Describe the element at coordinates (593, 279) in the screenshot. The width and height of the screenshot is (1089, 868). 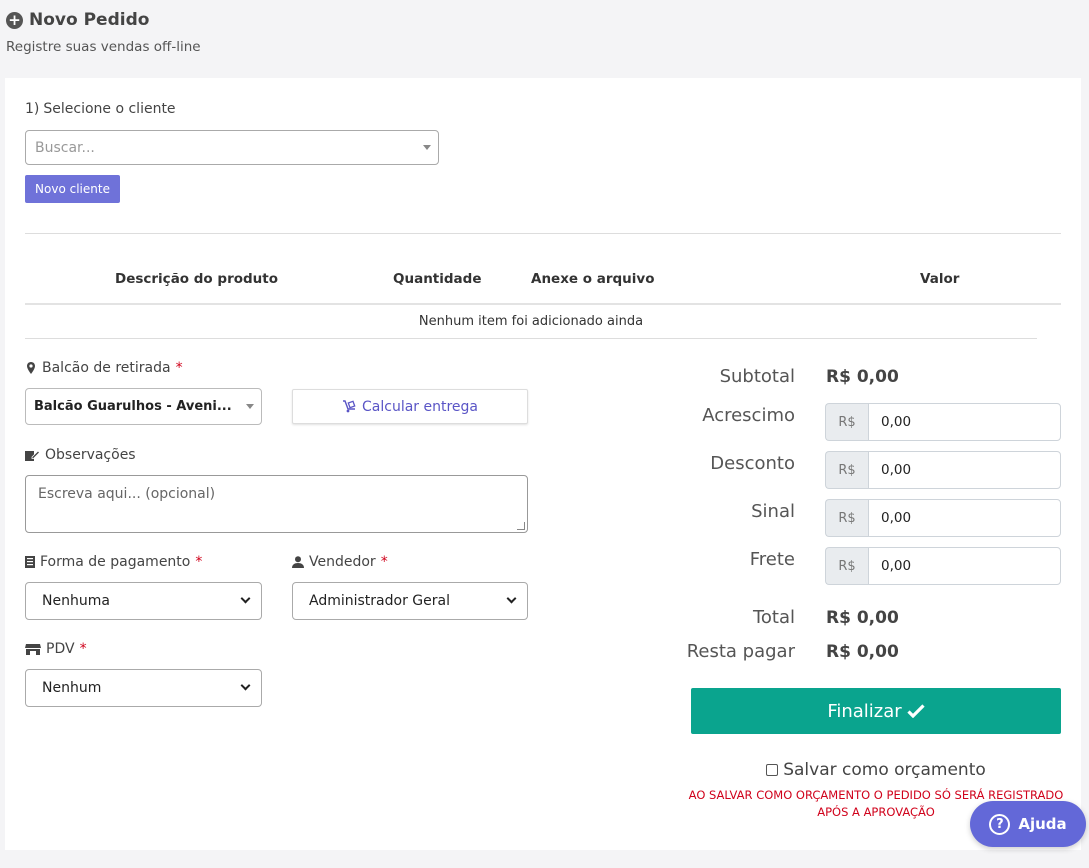
I see `th-attachment: Anexe o arquivo` at that location.